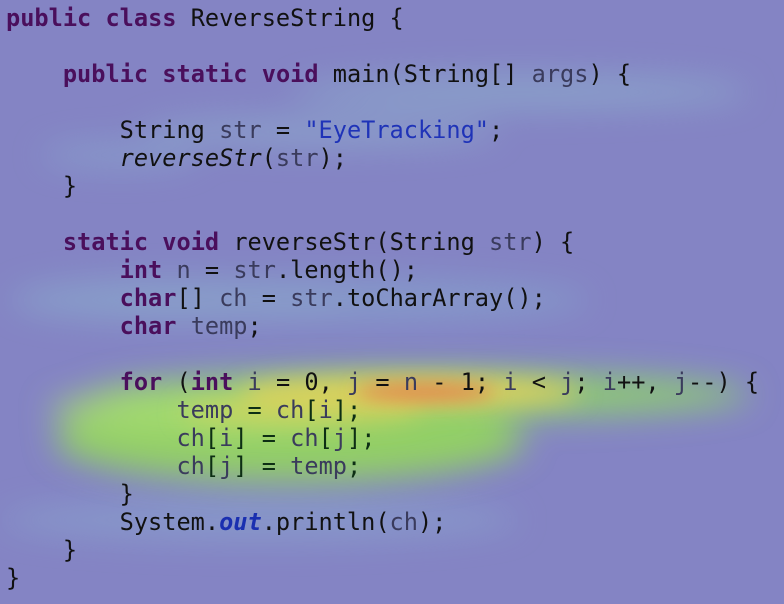  What do you see at coordinates (539, 382) in the screenshot?
I see `code-token: <` at bounding box center [539, 382].